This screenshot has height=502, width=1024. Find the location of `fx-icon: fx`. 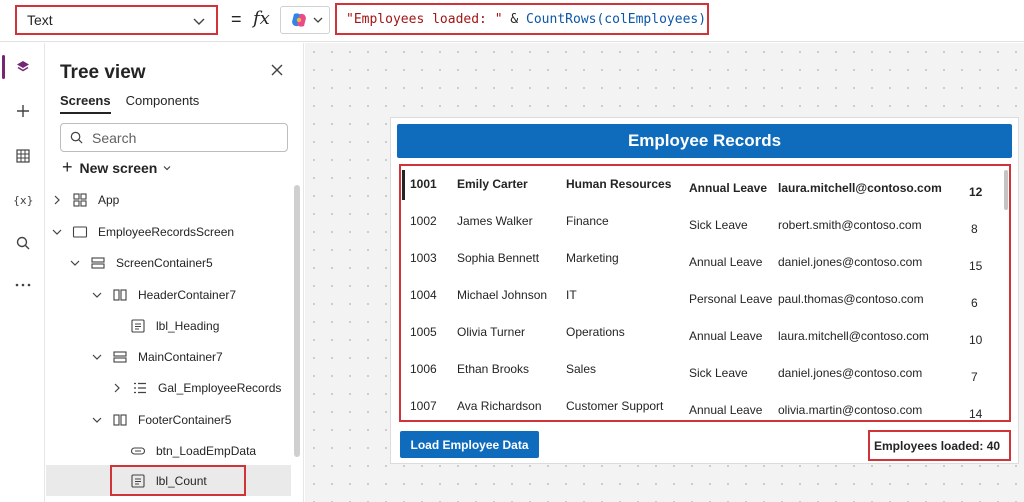

fx-icon: fx is located at coordinates (261, 18).